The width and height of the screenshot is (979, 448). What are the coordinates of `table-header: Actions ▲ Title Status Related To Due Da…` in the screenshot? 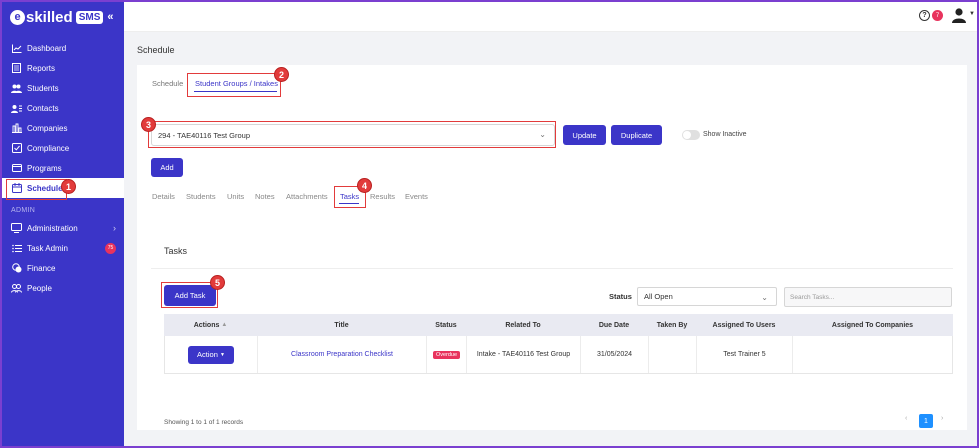 It's located at (558, 325).